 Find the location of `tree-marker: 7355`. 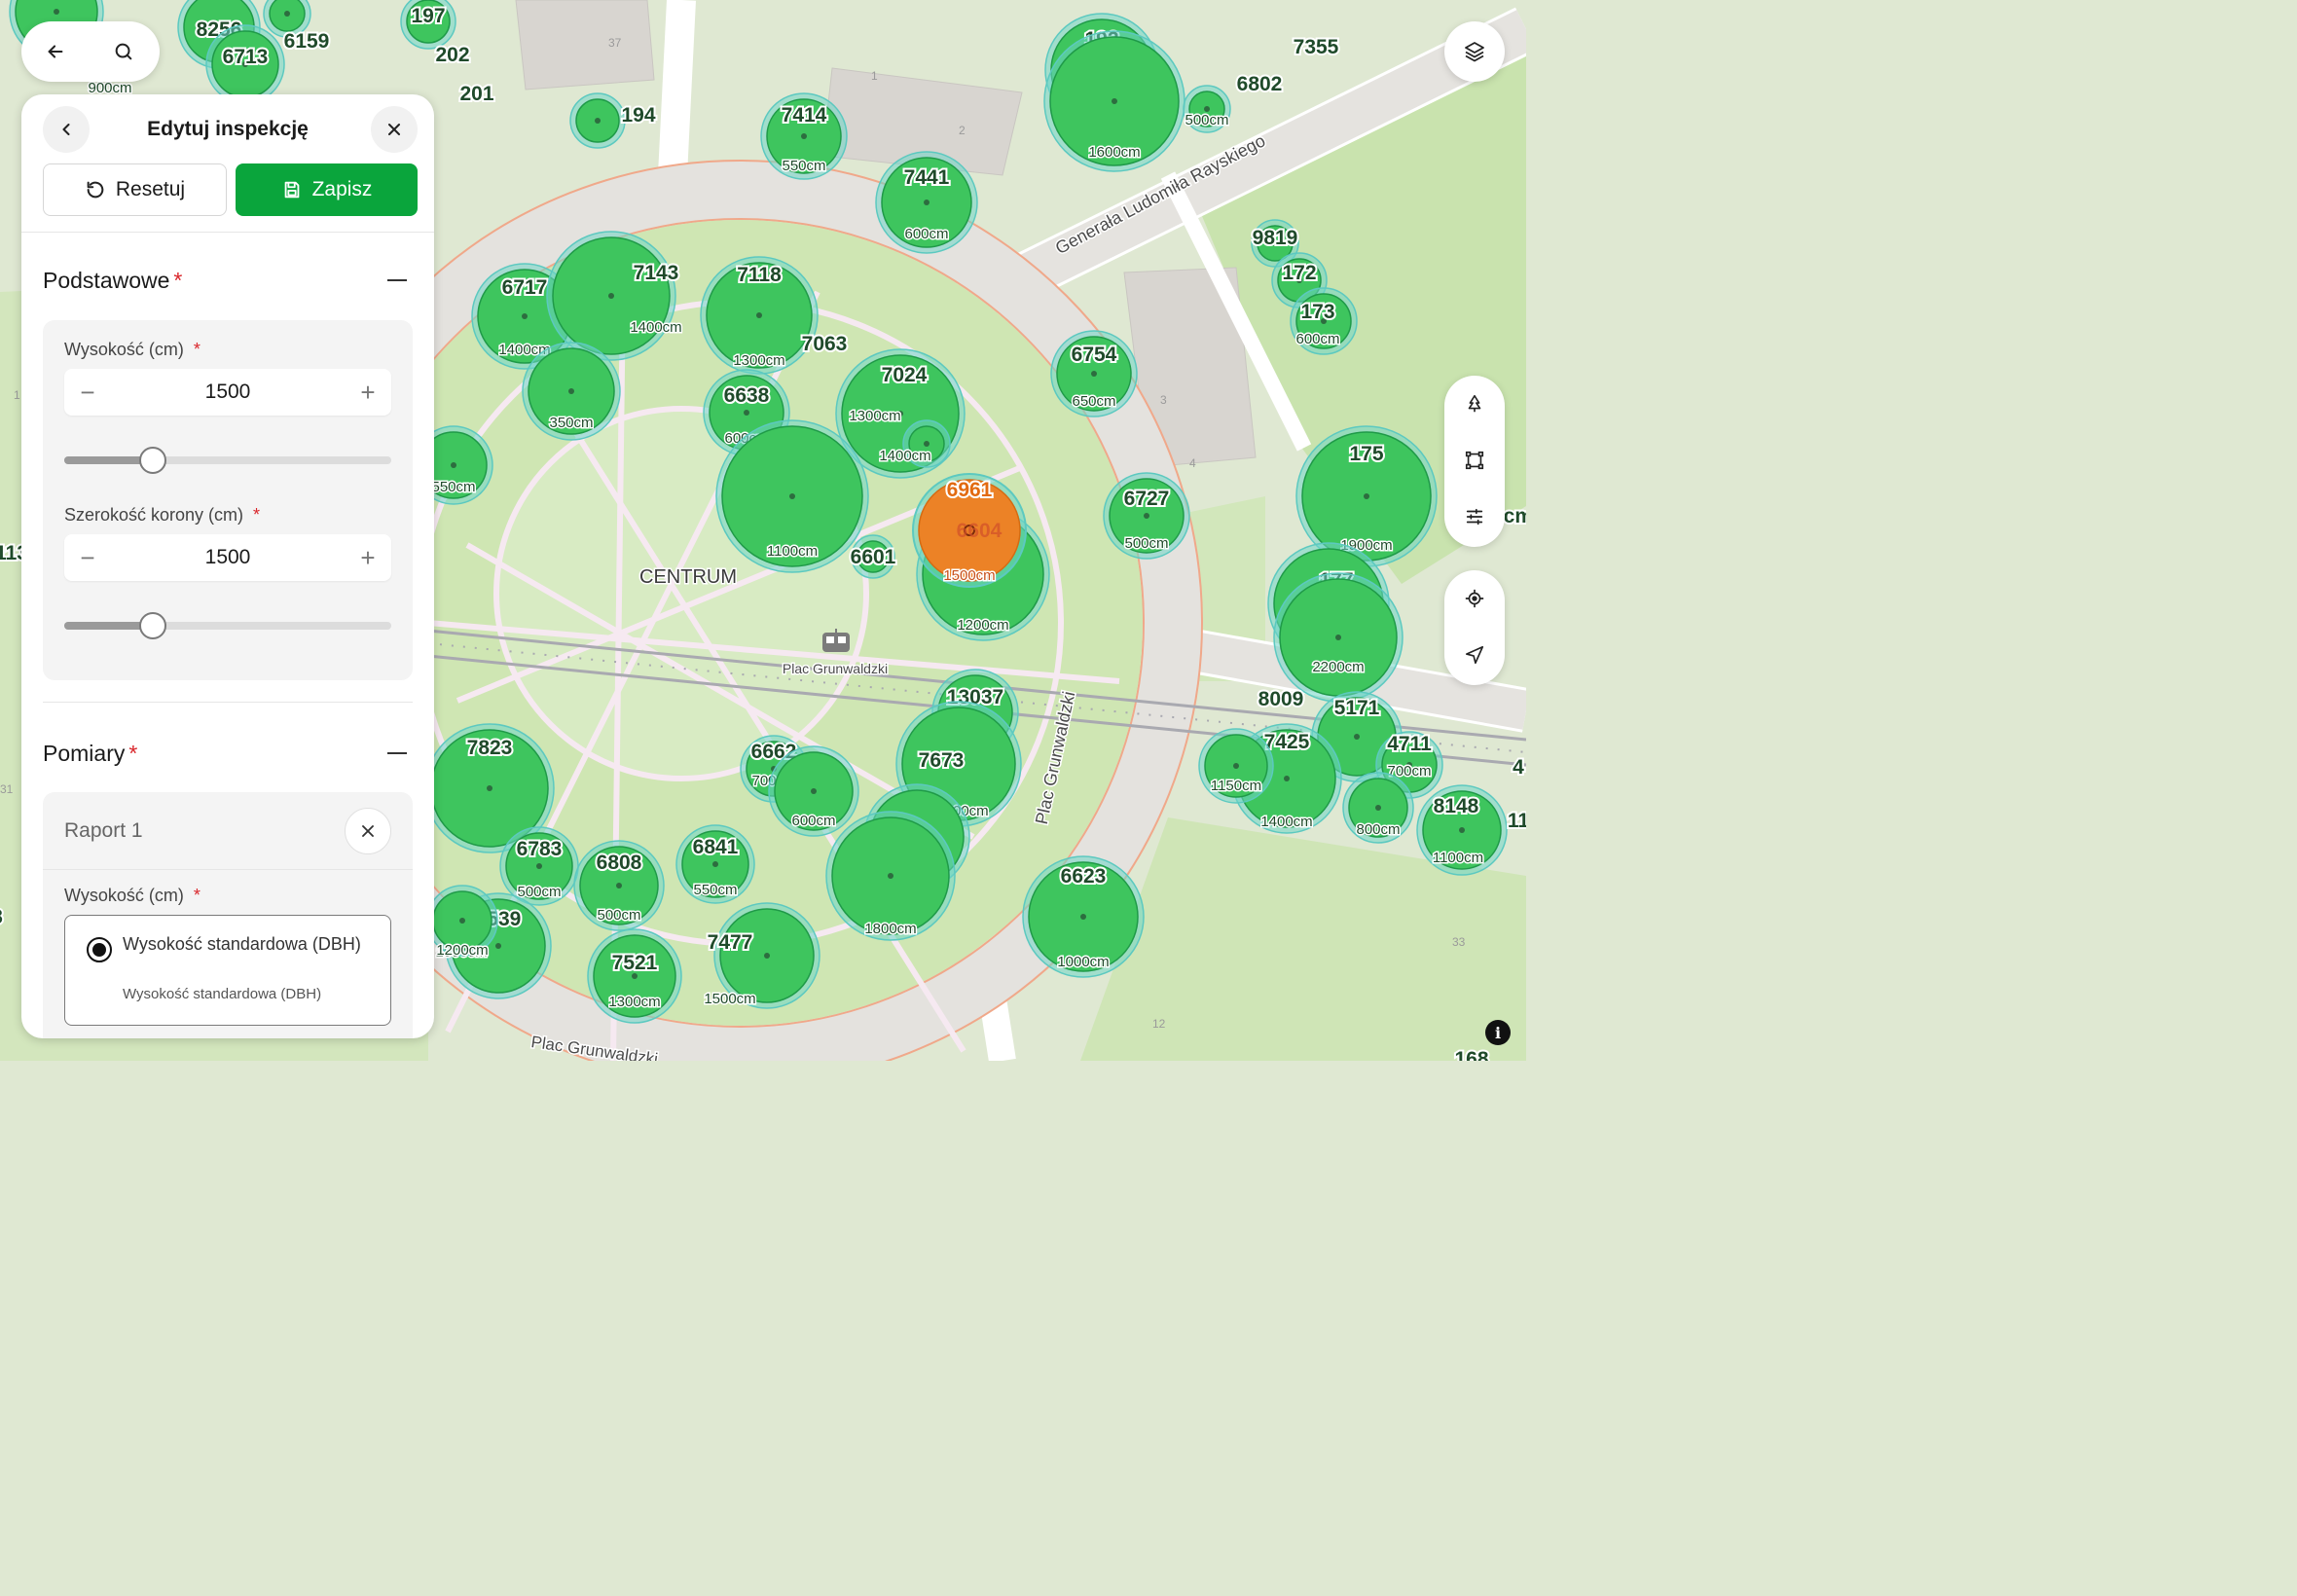

tree-marker: 7355 is located at coordinates (1316, 47).